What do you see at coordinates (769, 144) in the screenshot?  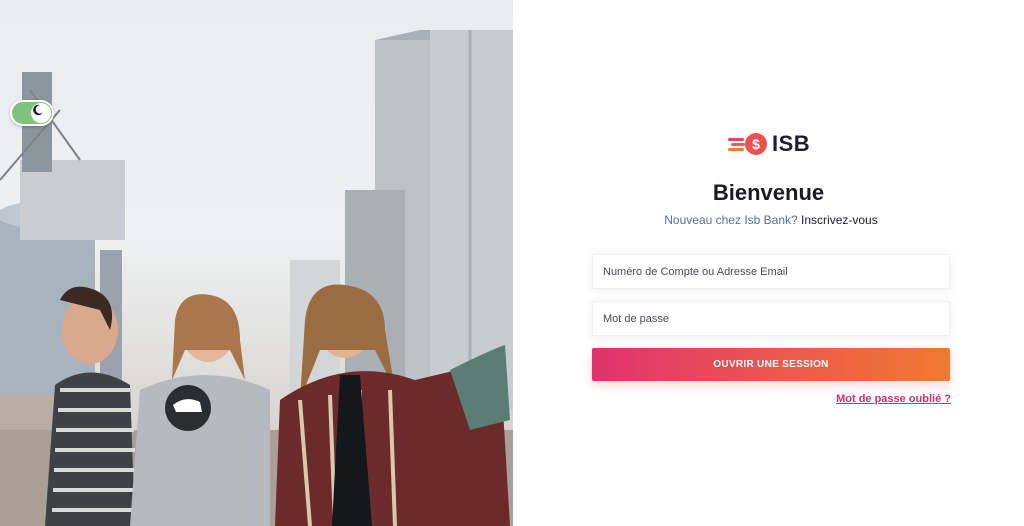 I see `brand-logo: $ ISB` at bounding box center [769, 144].